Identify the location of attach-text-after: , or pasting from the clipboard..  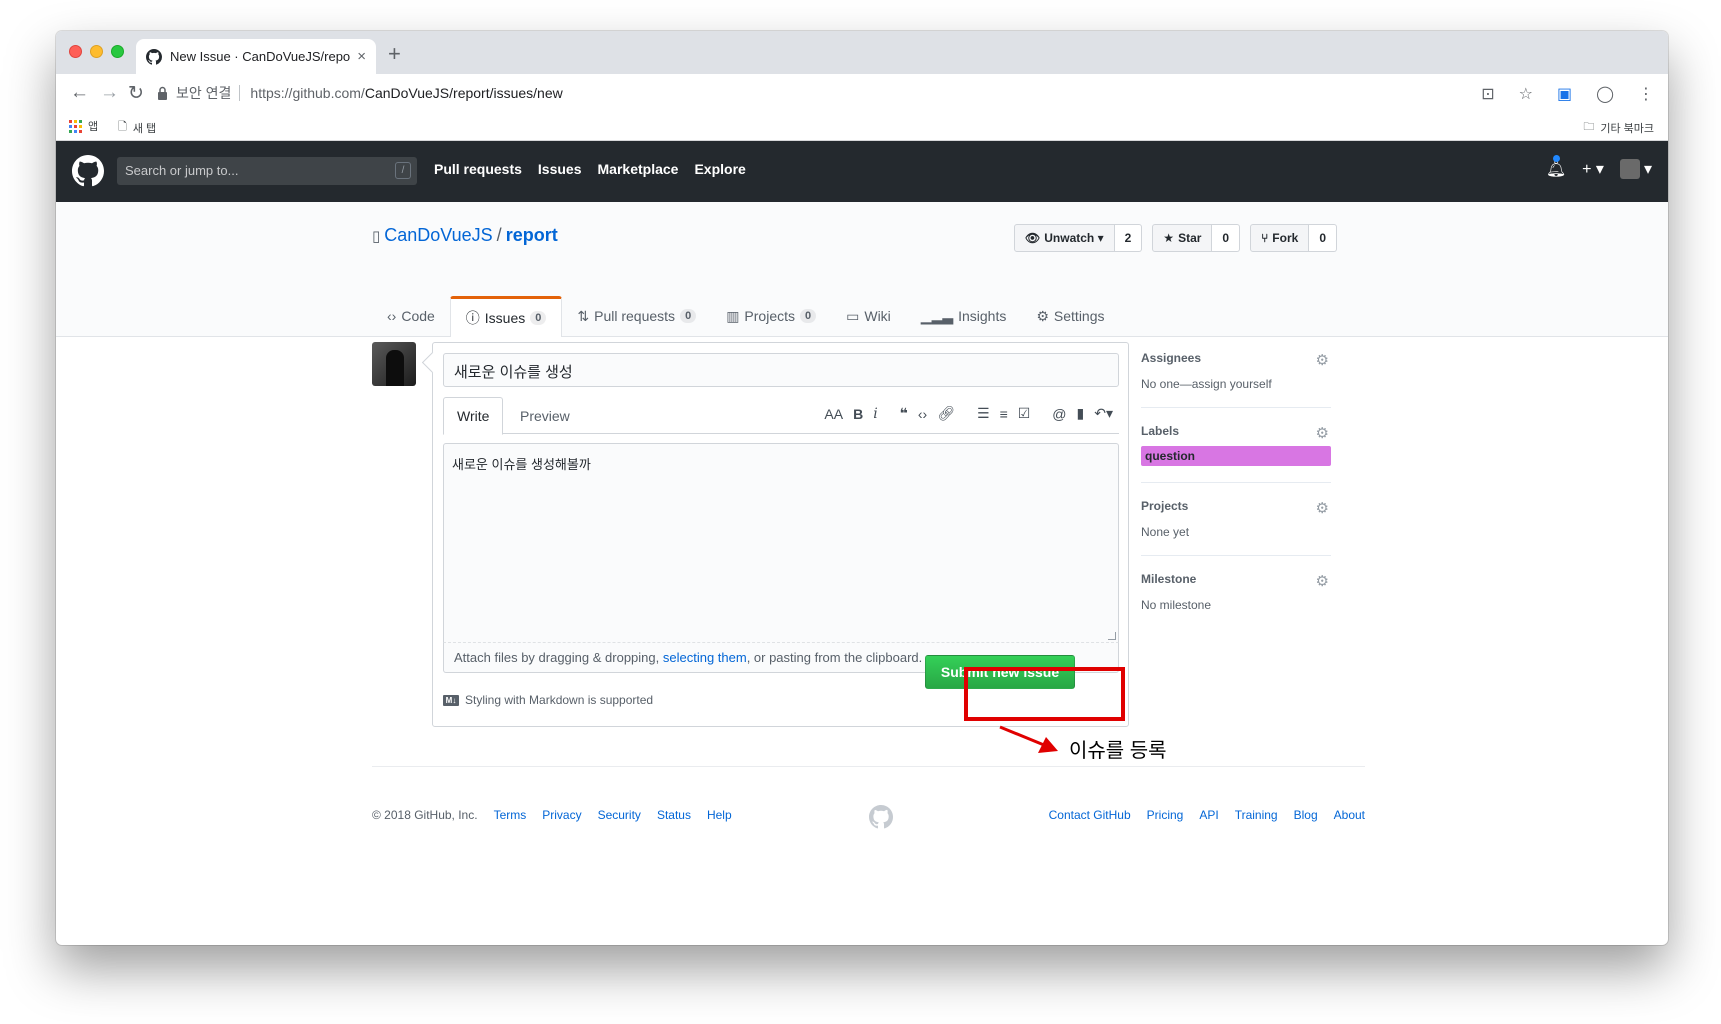
(834, 657).